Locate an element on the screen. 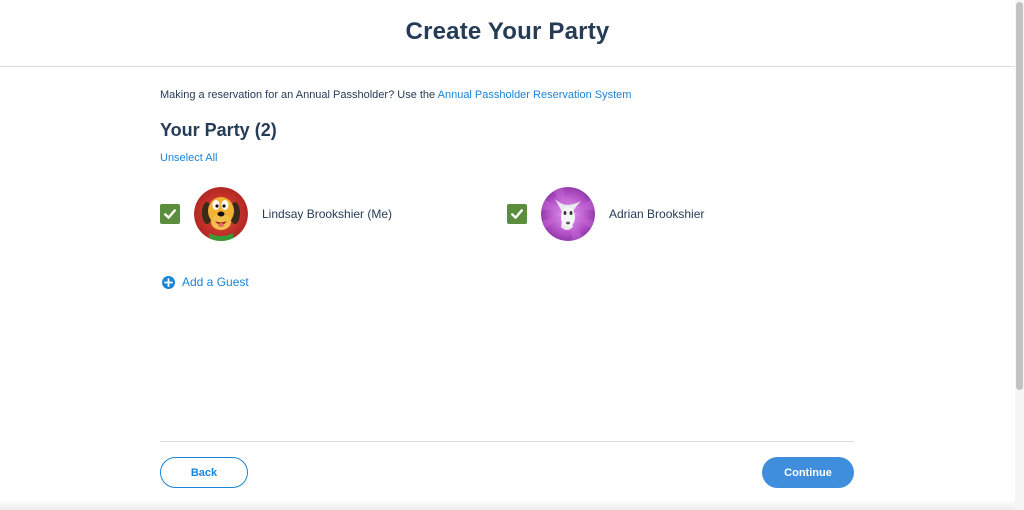 Image resolution: width=1024 pixels, height=510 pixels. plus-circle-icon is located at coordinates (168, 282).